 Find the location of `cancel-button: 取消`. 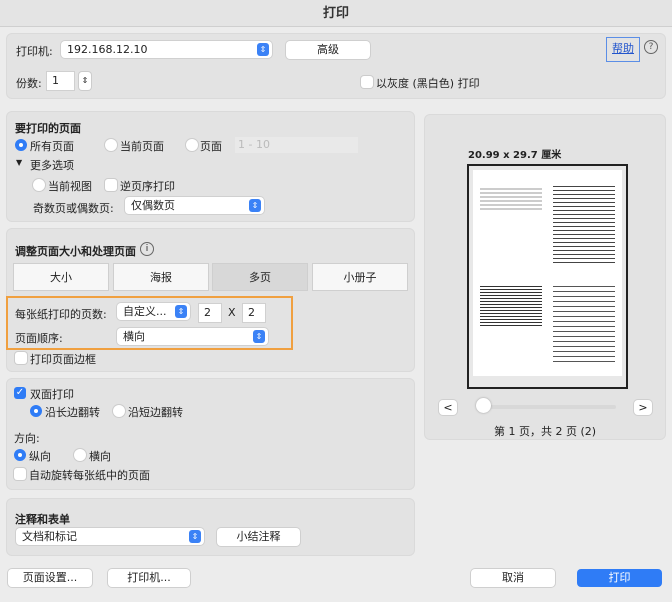

cancel-button: 取消 is located at coordinates (513, 578).